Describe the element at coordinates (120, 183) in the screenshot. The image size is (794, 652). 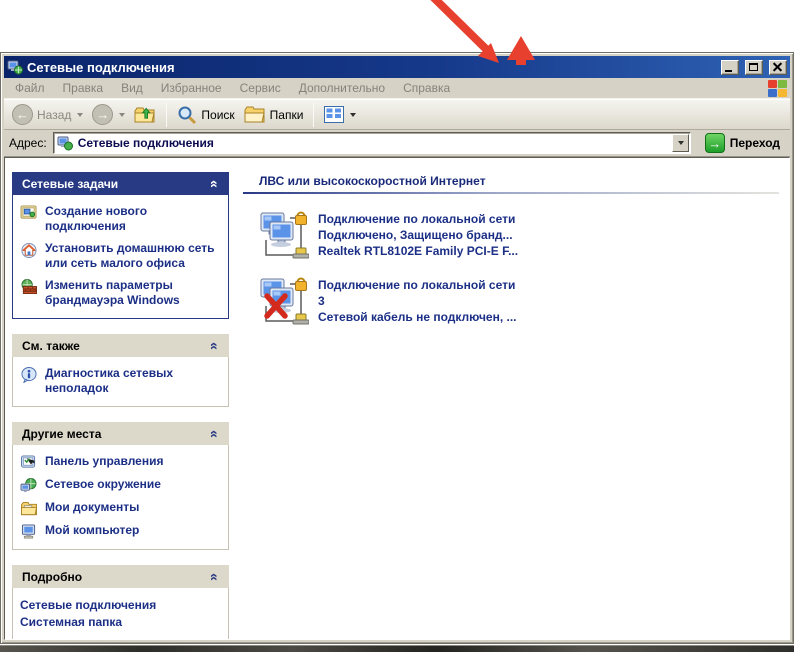
I see `panel-header-network-tasks: Сетевые задачи «` at that location.